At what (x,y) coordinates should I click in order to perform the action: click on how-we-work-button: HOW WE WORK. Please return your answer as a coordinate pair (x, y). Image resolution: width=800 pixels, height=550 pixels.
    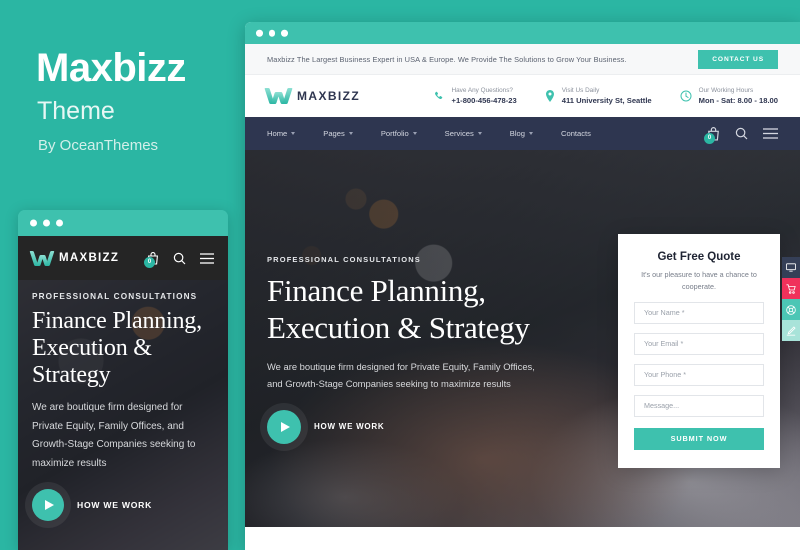
    Looking at the image, I should click on (417, 426).